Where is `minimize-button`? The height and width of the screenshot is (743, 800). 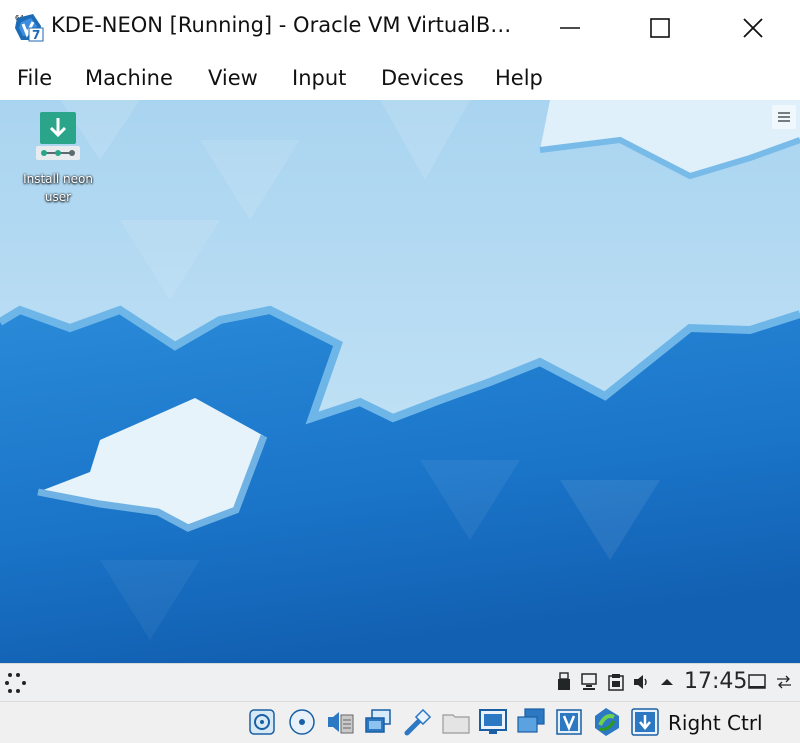 minimize-button is located at coordinates (570, 28).